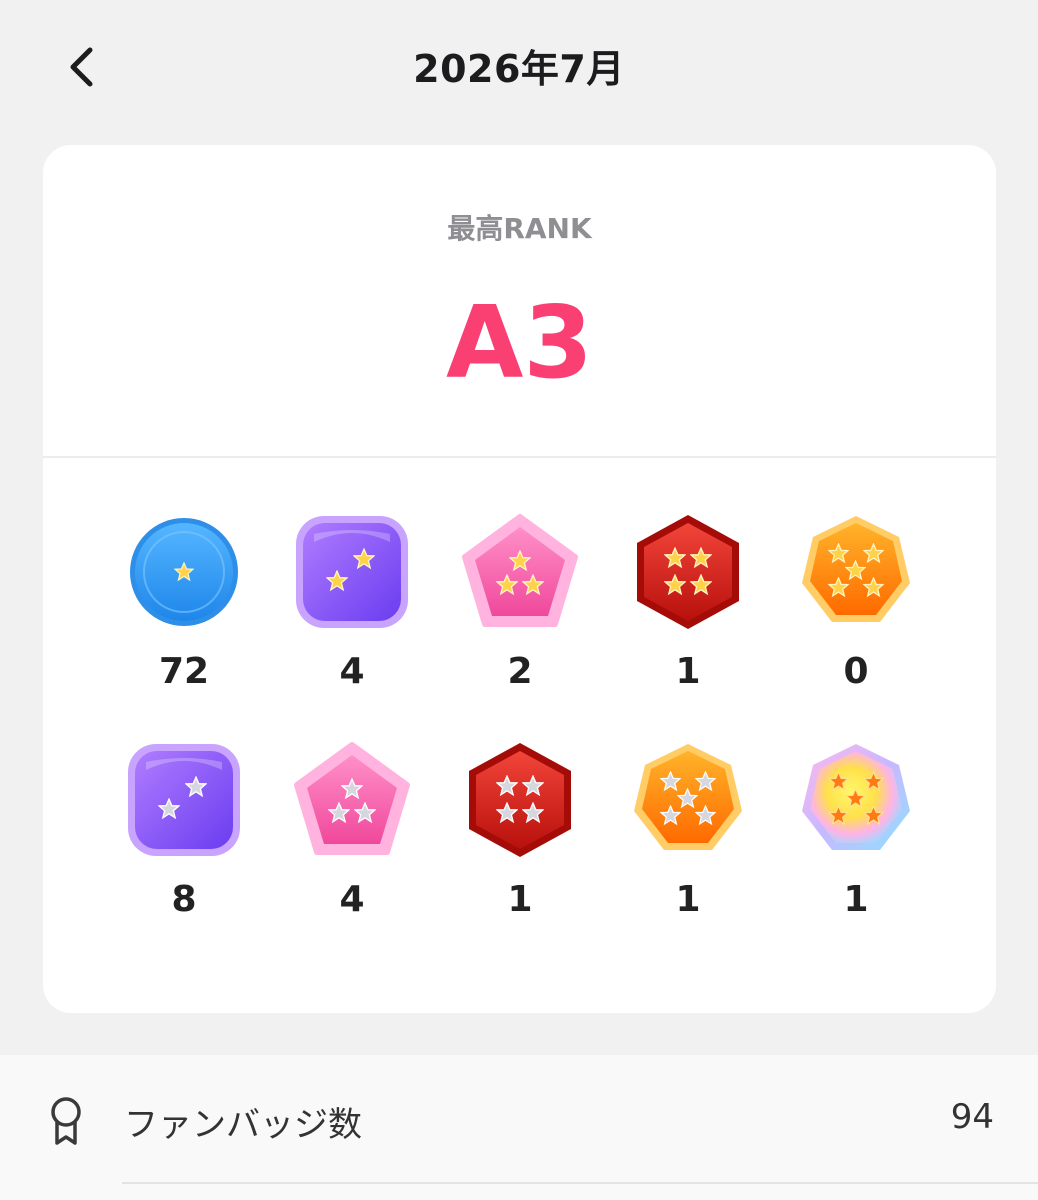  I want to click on header: 2026年7月, so click(519, 65).